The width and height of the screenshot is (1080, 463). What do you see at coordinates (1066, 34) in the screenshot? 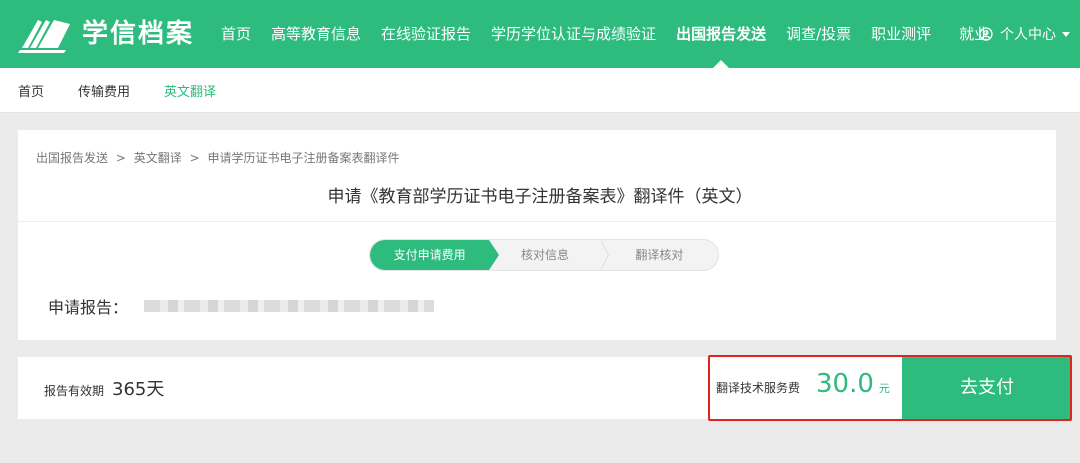
I see `chevron-down-icon` at bounding box center [1066, 34].